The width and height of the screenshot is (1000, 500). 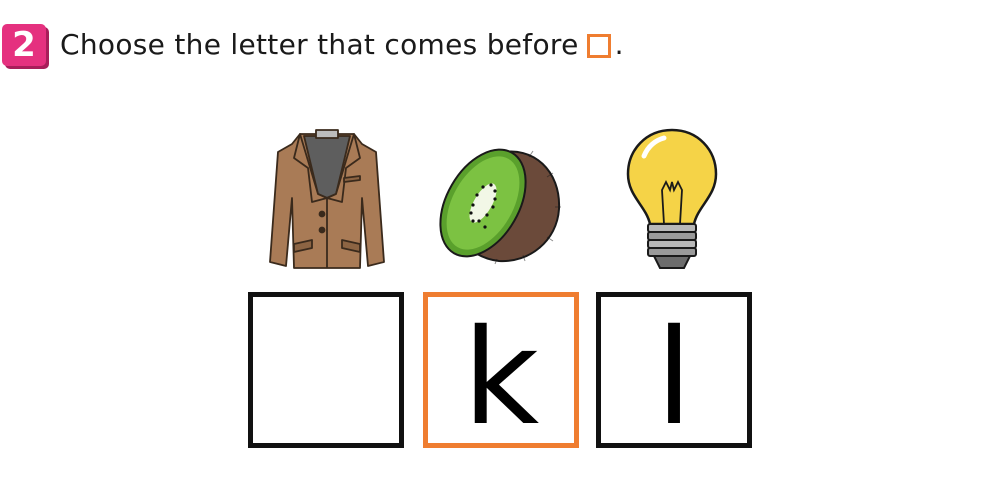 I want to click on letter-box-2-letter: k, so click(x=501, y=378).